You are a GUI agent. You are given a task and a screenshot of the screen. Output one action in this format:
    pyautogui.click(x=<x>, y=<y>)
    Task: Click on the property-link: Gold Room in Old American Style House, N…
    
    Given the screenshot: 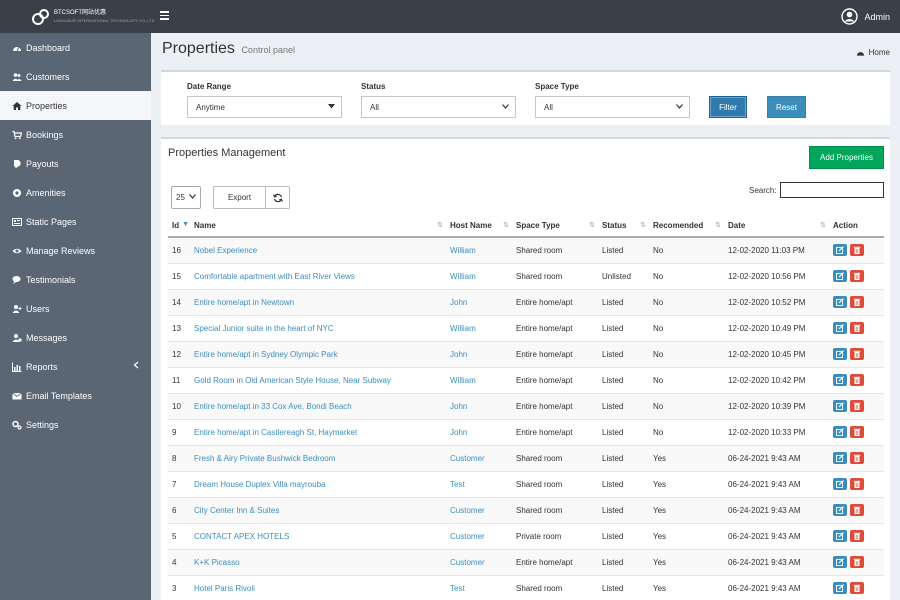 What is the action you would take?
    pyautogui.click(x=292, y=380)
    